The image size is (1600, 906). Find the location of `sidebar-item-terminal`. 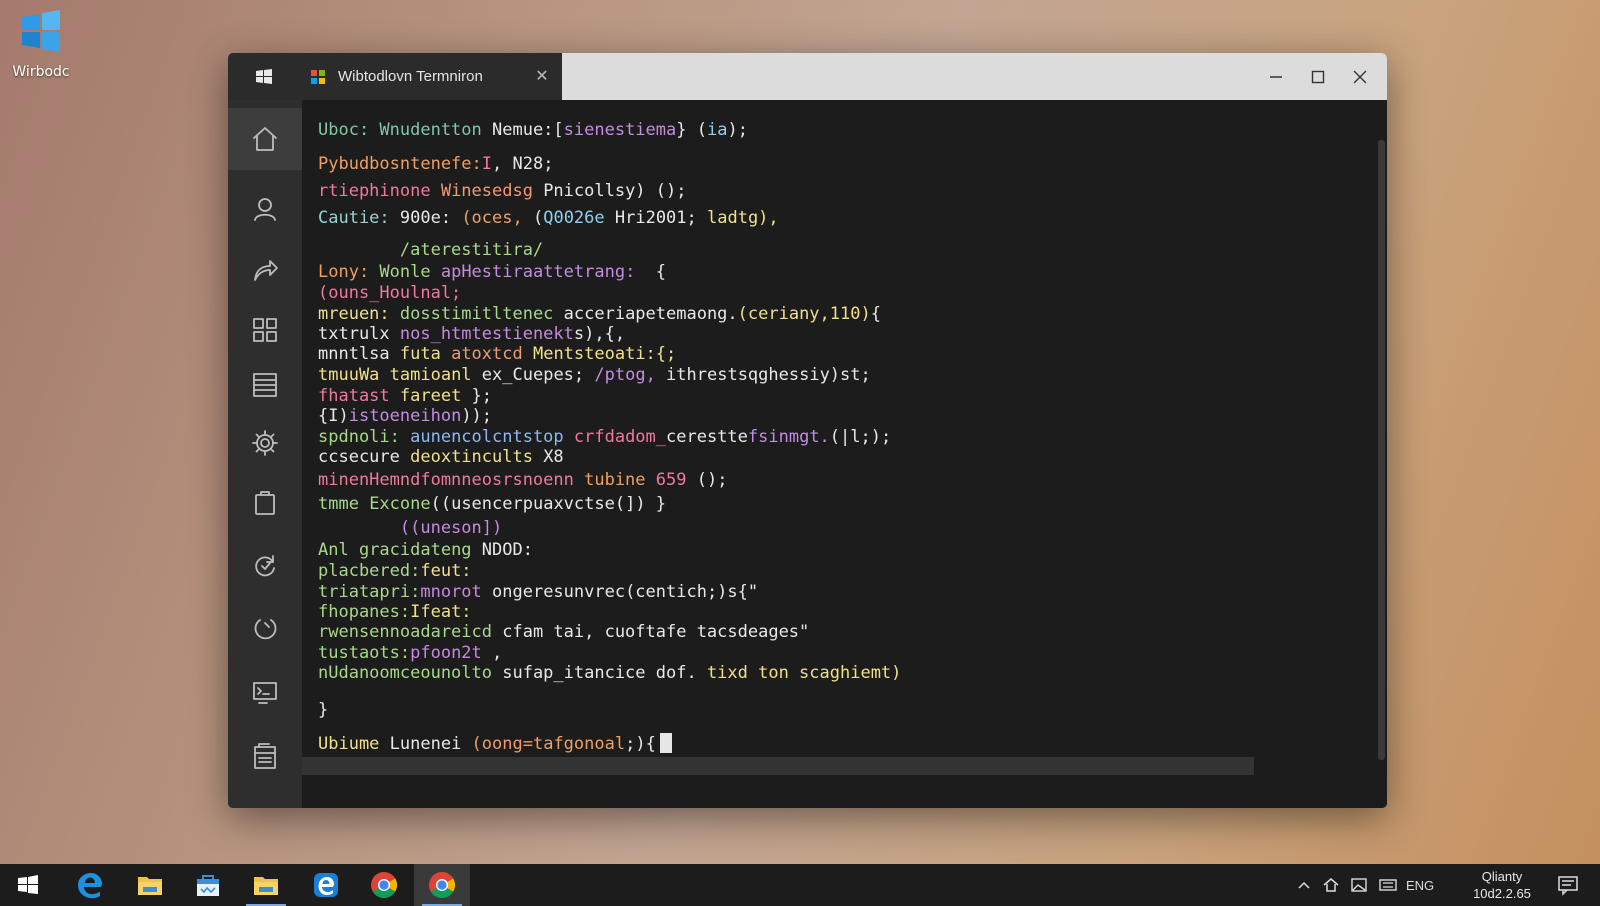

sidebar-item-terminal is located at coordinates (265, 693).